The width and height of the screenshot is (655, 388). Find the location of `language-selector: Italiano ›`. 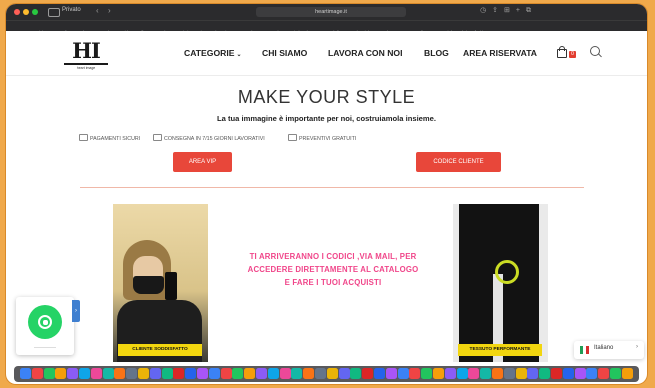

language-selector: Italiano › is located at coordinates (609, 350).